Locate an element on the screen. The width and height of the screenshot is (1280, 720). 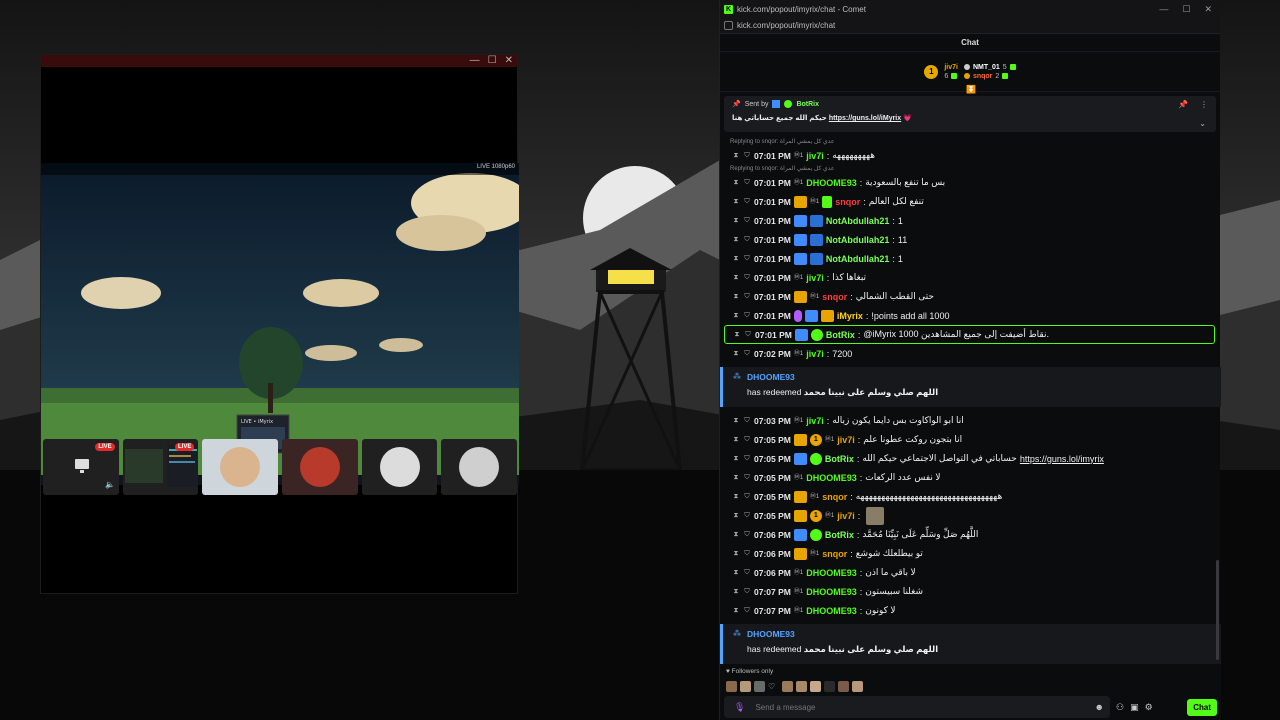
pinned-sender: BotRix is located at coordinates (807, 104).